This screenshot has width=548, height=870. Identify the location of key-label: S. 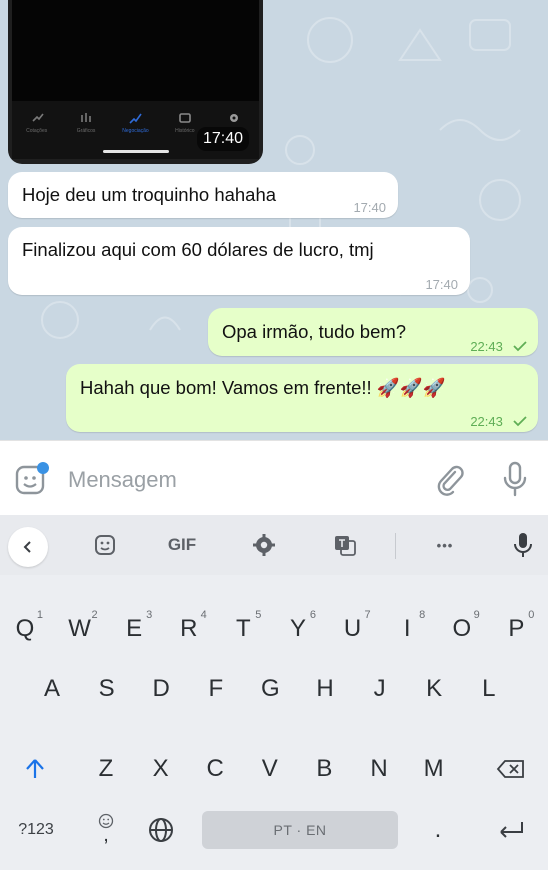
(106, 688).